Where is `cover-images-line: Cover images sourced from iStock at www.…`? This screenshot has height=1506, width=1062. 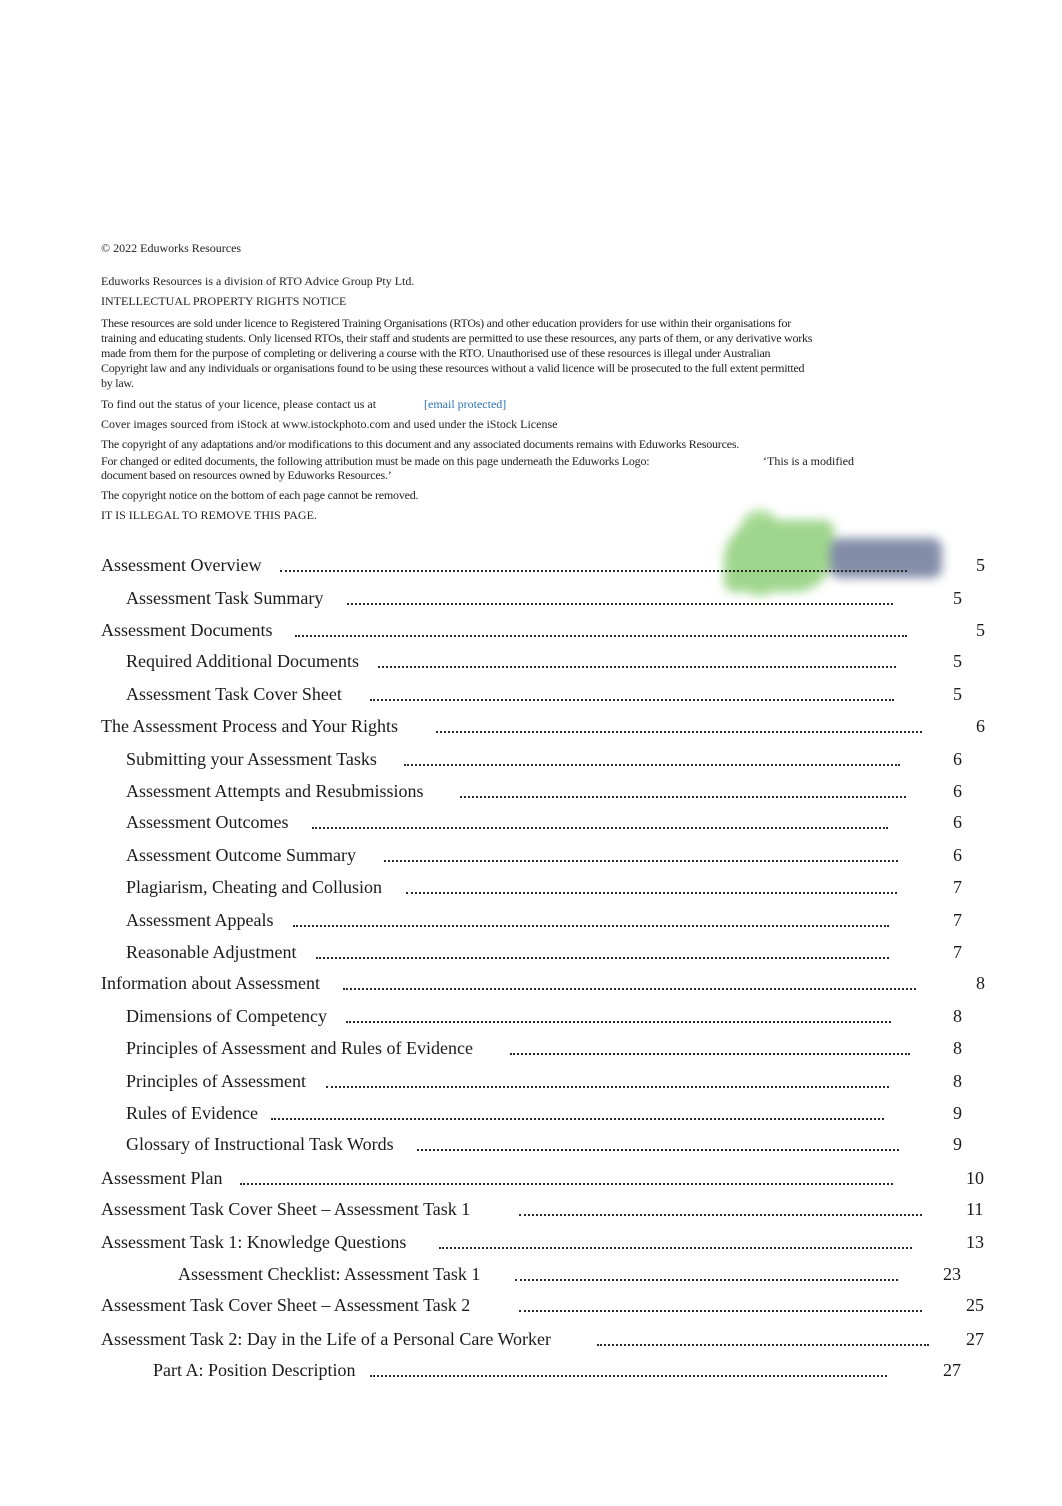
cover-images-line: Cover images sourced from iStock at www.… is located at coordinates (329, 424).